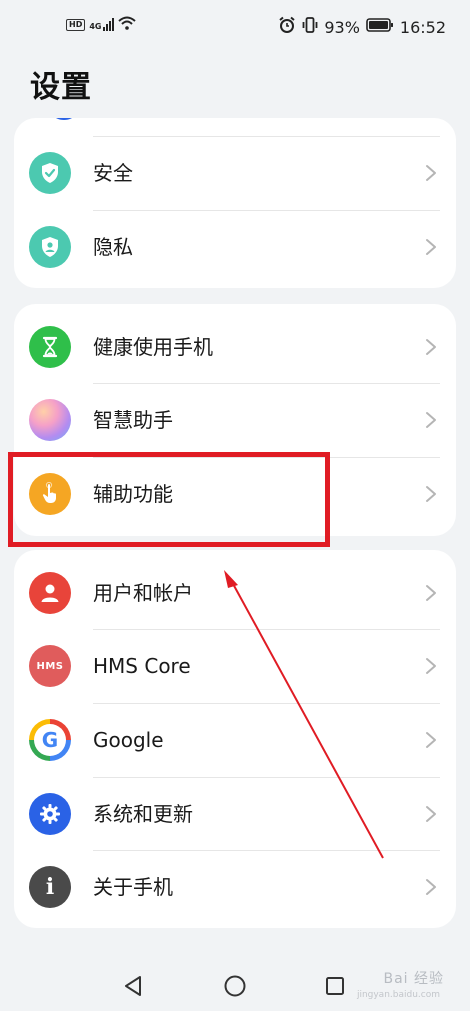  I want to click on recents-icon, so click(335, 986).